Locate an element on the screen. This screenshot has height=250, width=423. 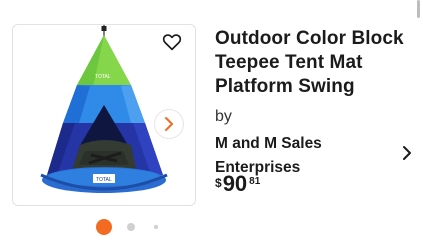
by-label: by is located at coordinates (223, 116).